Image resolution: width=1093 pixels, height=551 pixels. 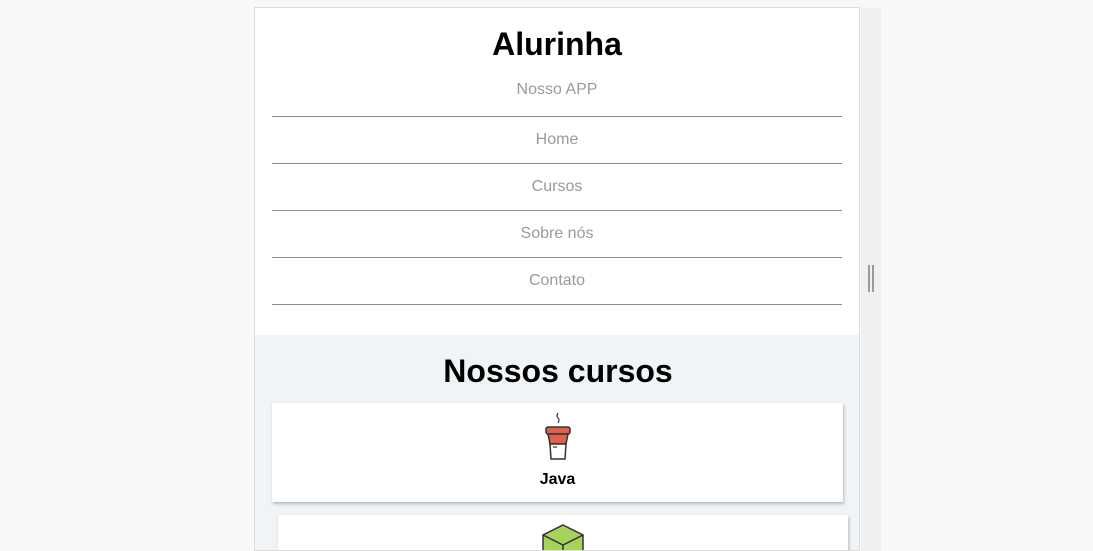 What do you see at coordinates (557, 479) in the screenshot?
I see `course-name-java: Java` at bounding box center [557, 479].